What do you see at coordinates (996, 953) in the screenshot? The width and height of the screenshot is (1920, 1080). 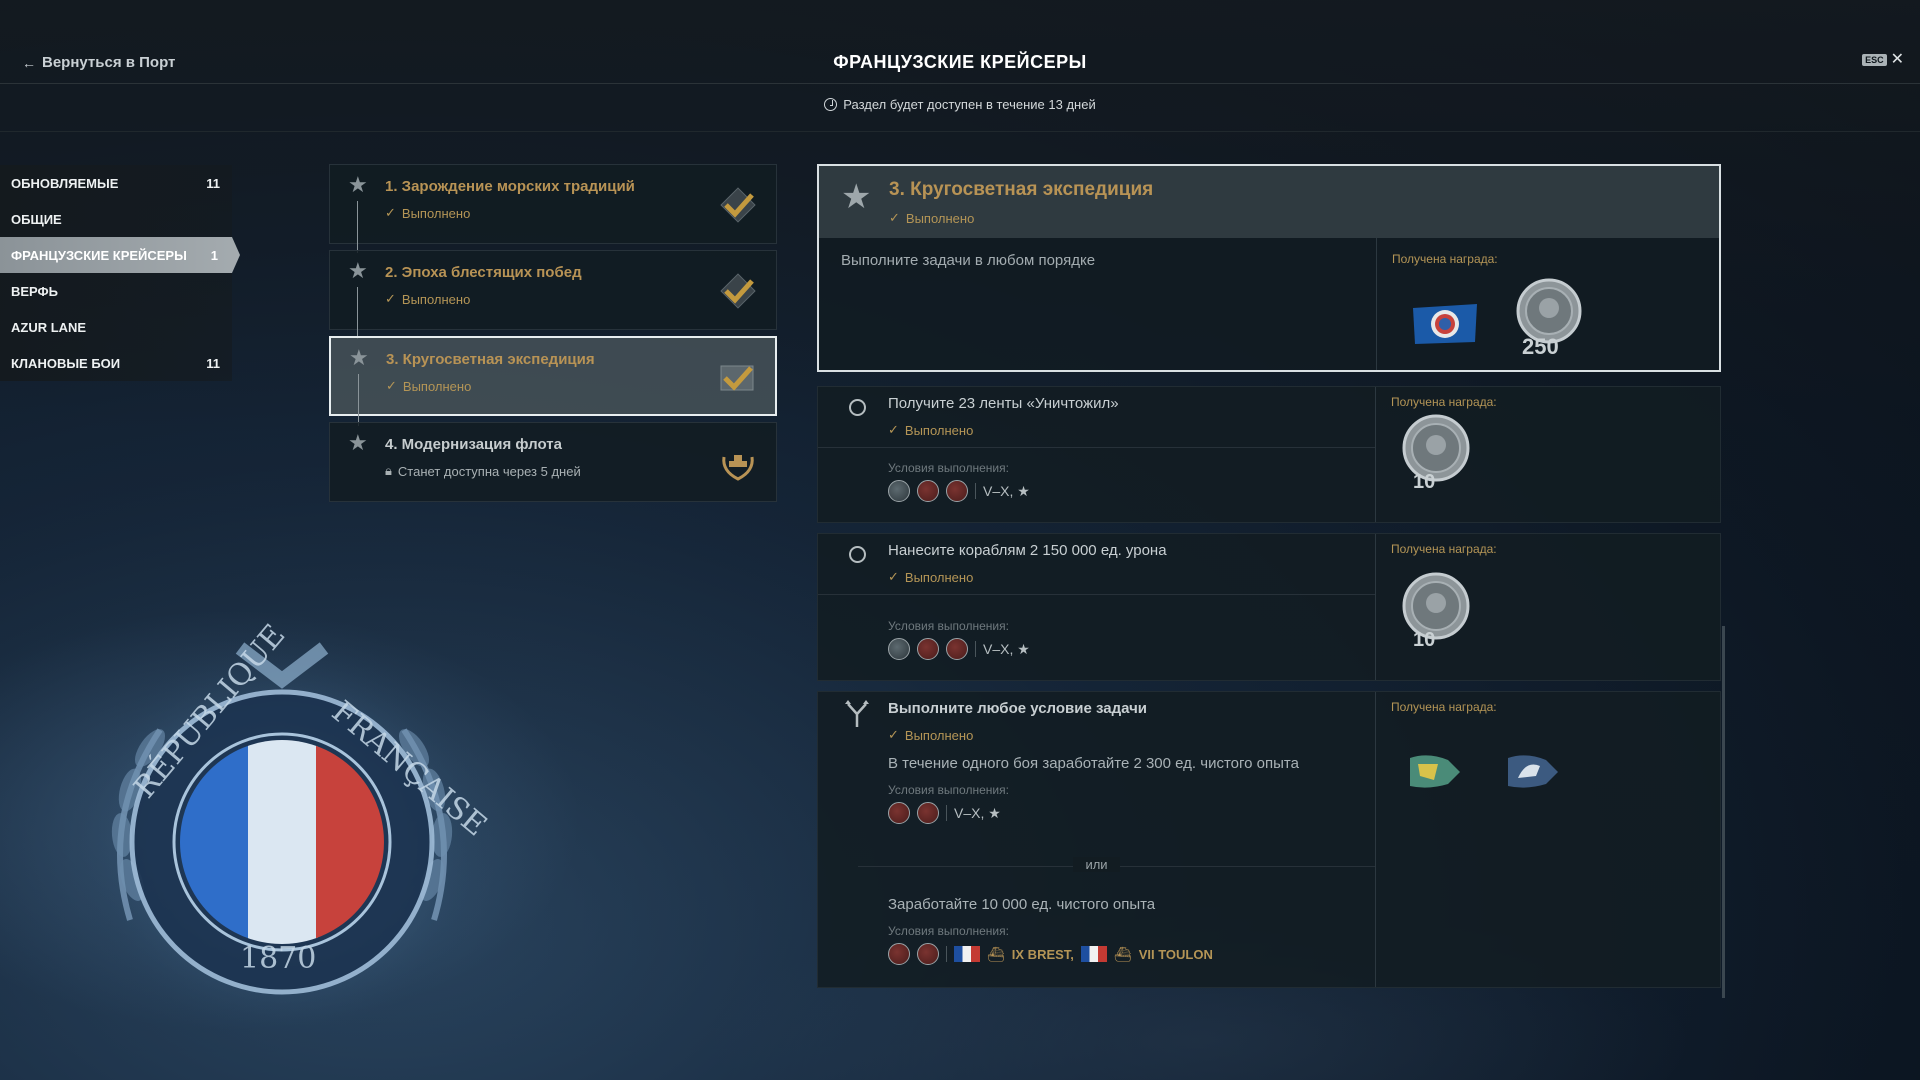 I see `ship-icon: ⛴` at bounding box center [996, 953].